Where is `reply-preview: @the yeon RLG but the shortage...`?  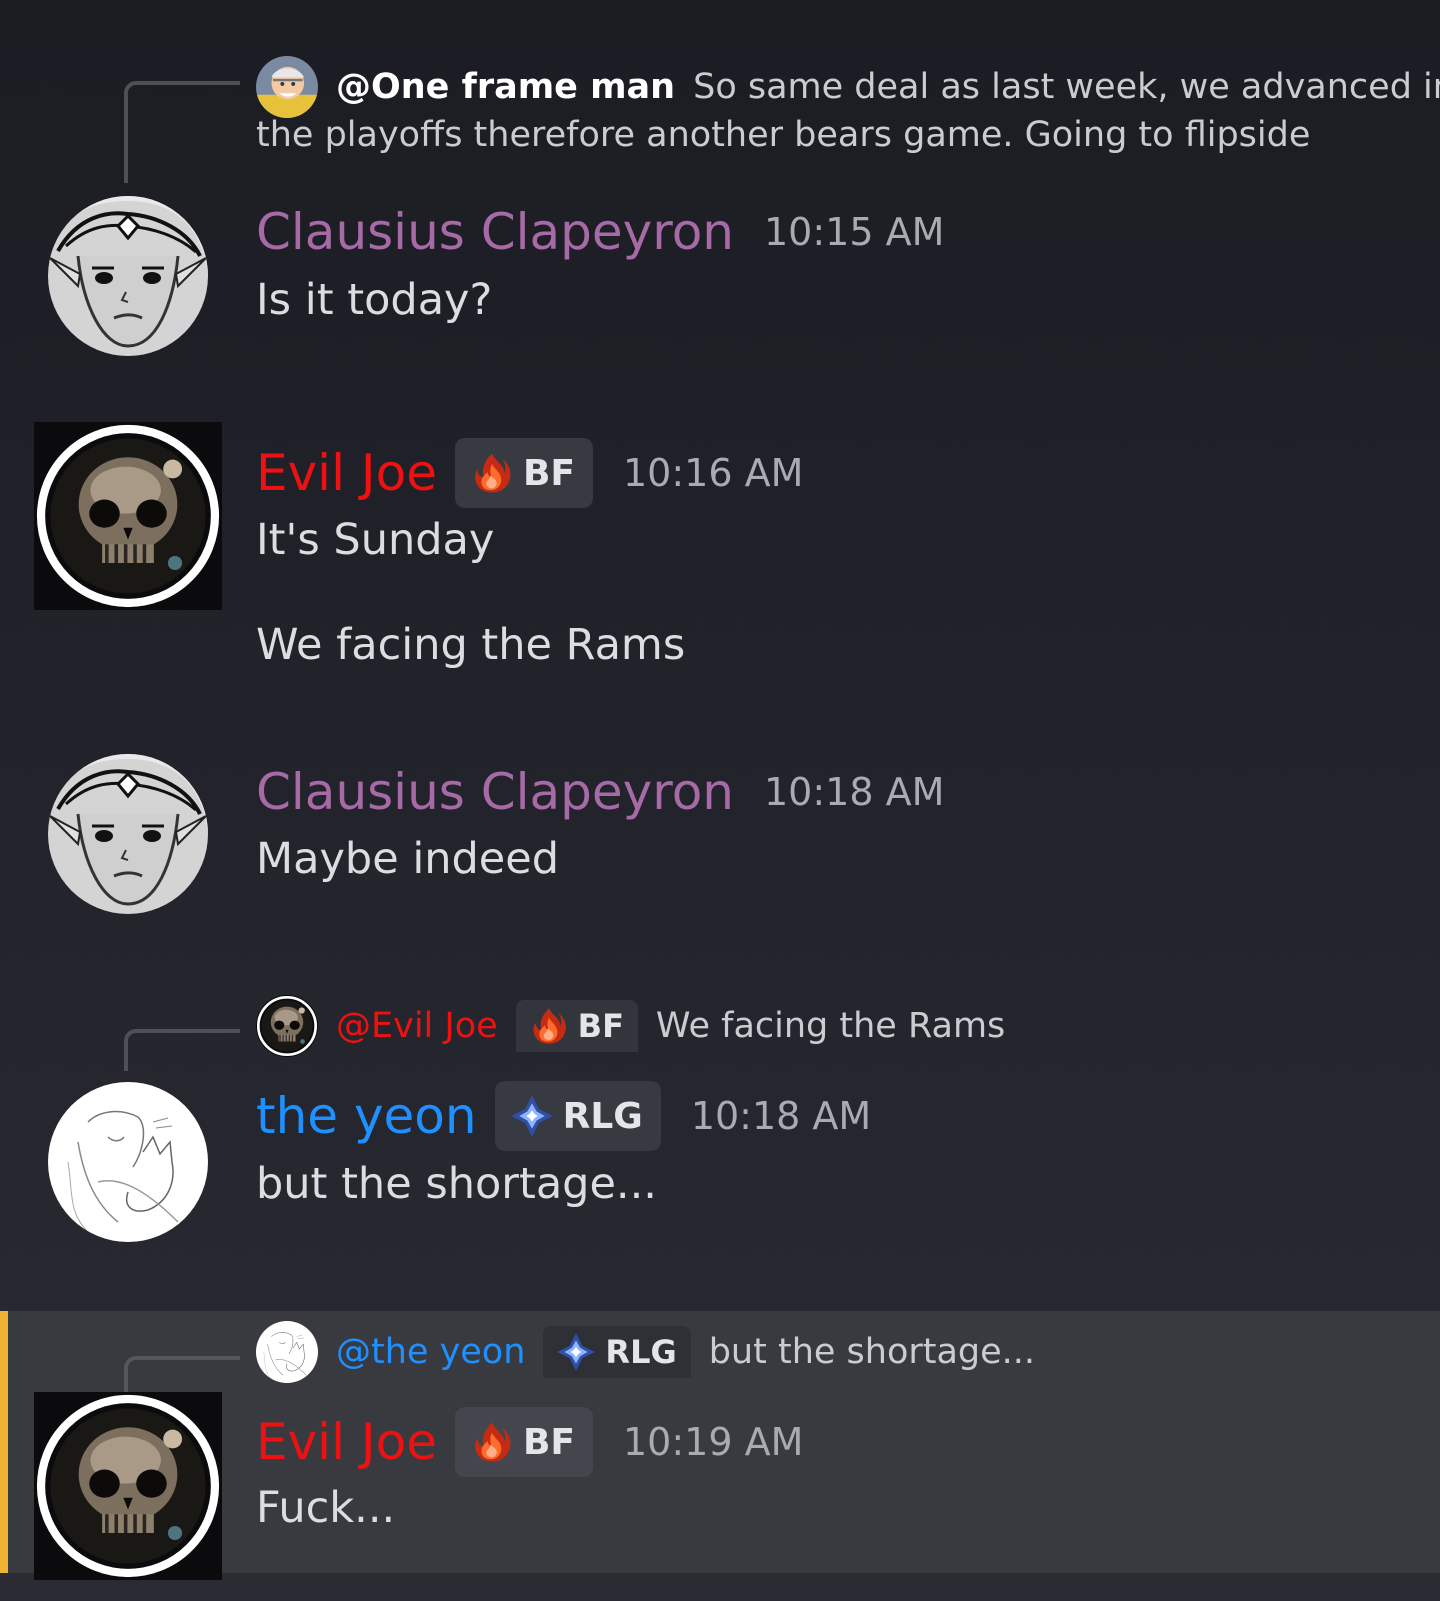
reply-preview: @the yeon RLG but the shortage... is located at coordinates (645, 1352).